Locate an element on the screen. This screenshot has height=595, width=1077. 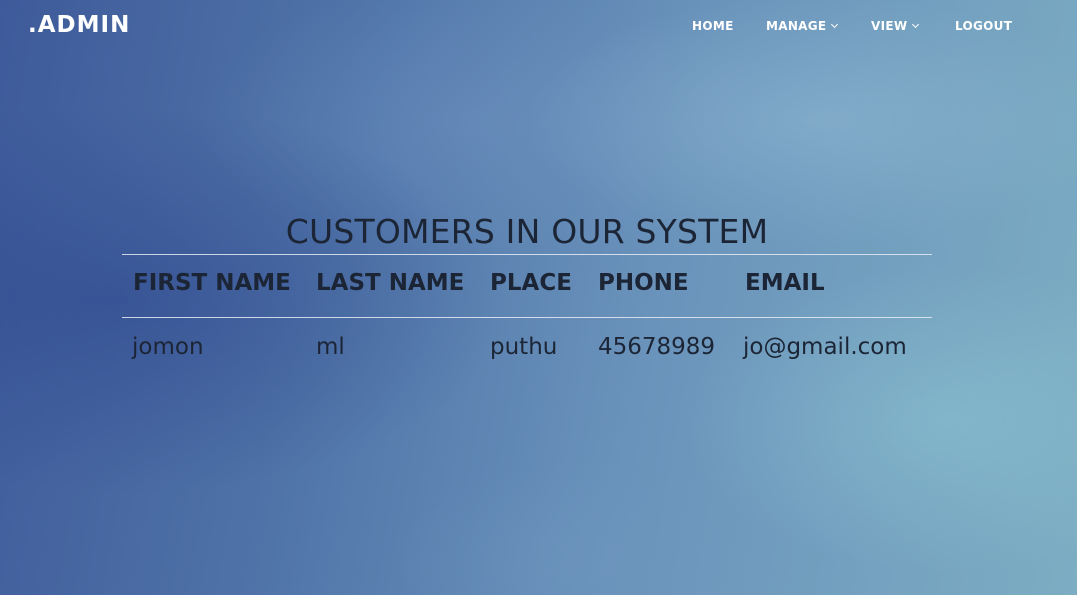
nav-home-link: HOME is located at coordinates (713, 26).